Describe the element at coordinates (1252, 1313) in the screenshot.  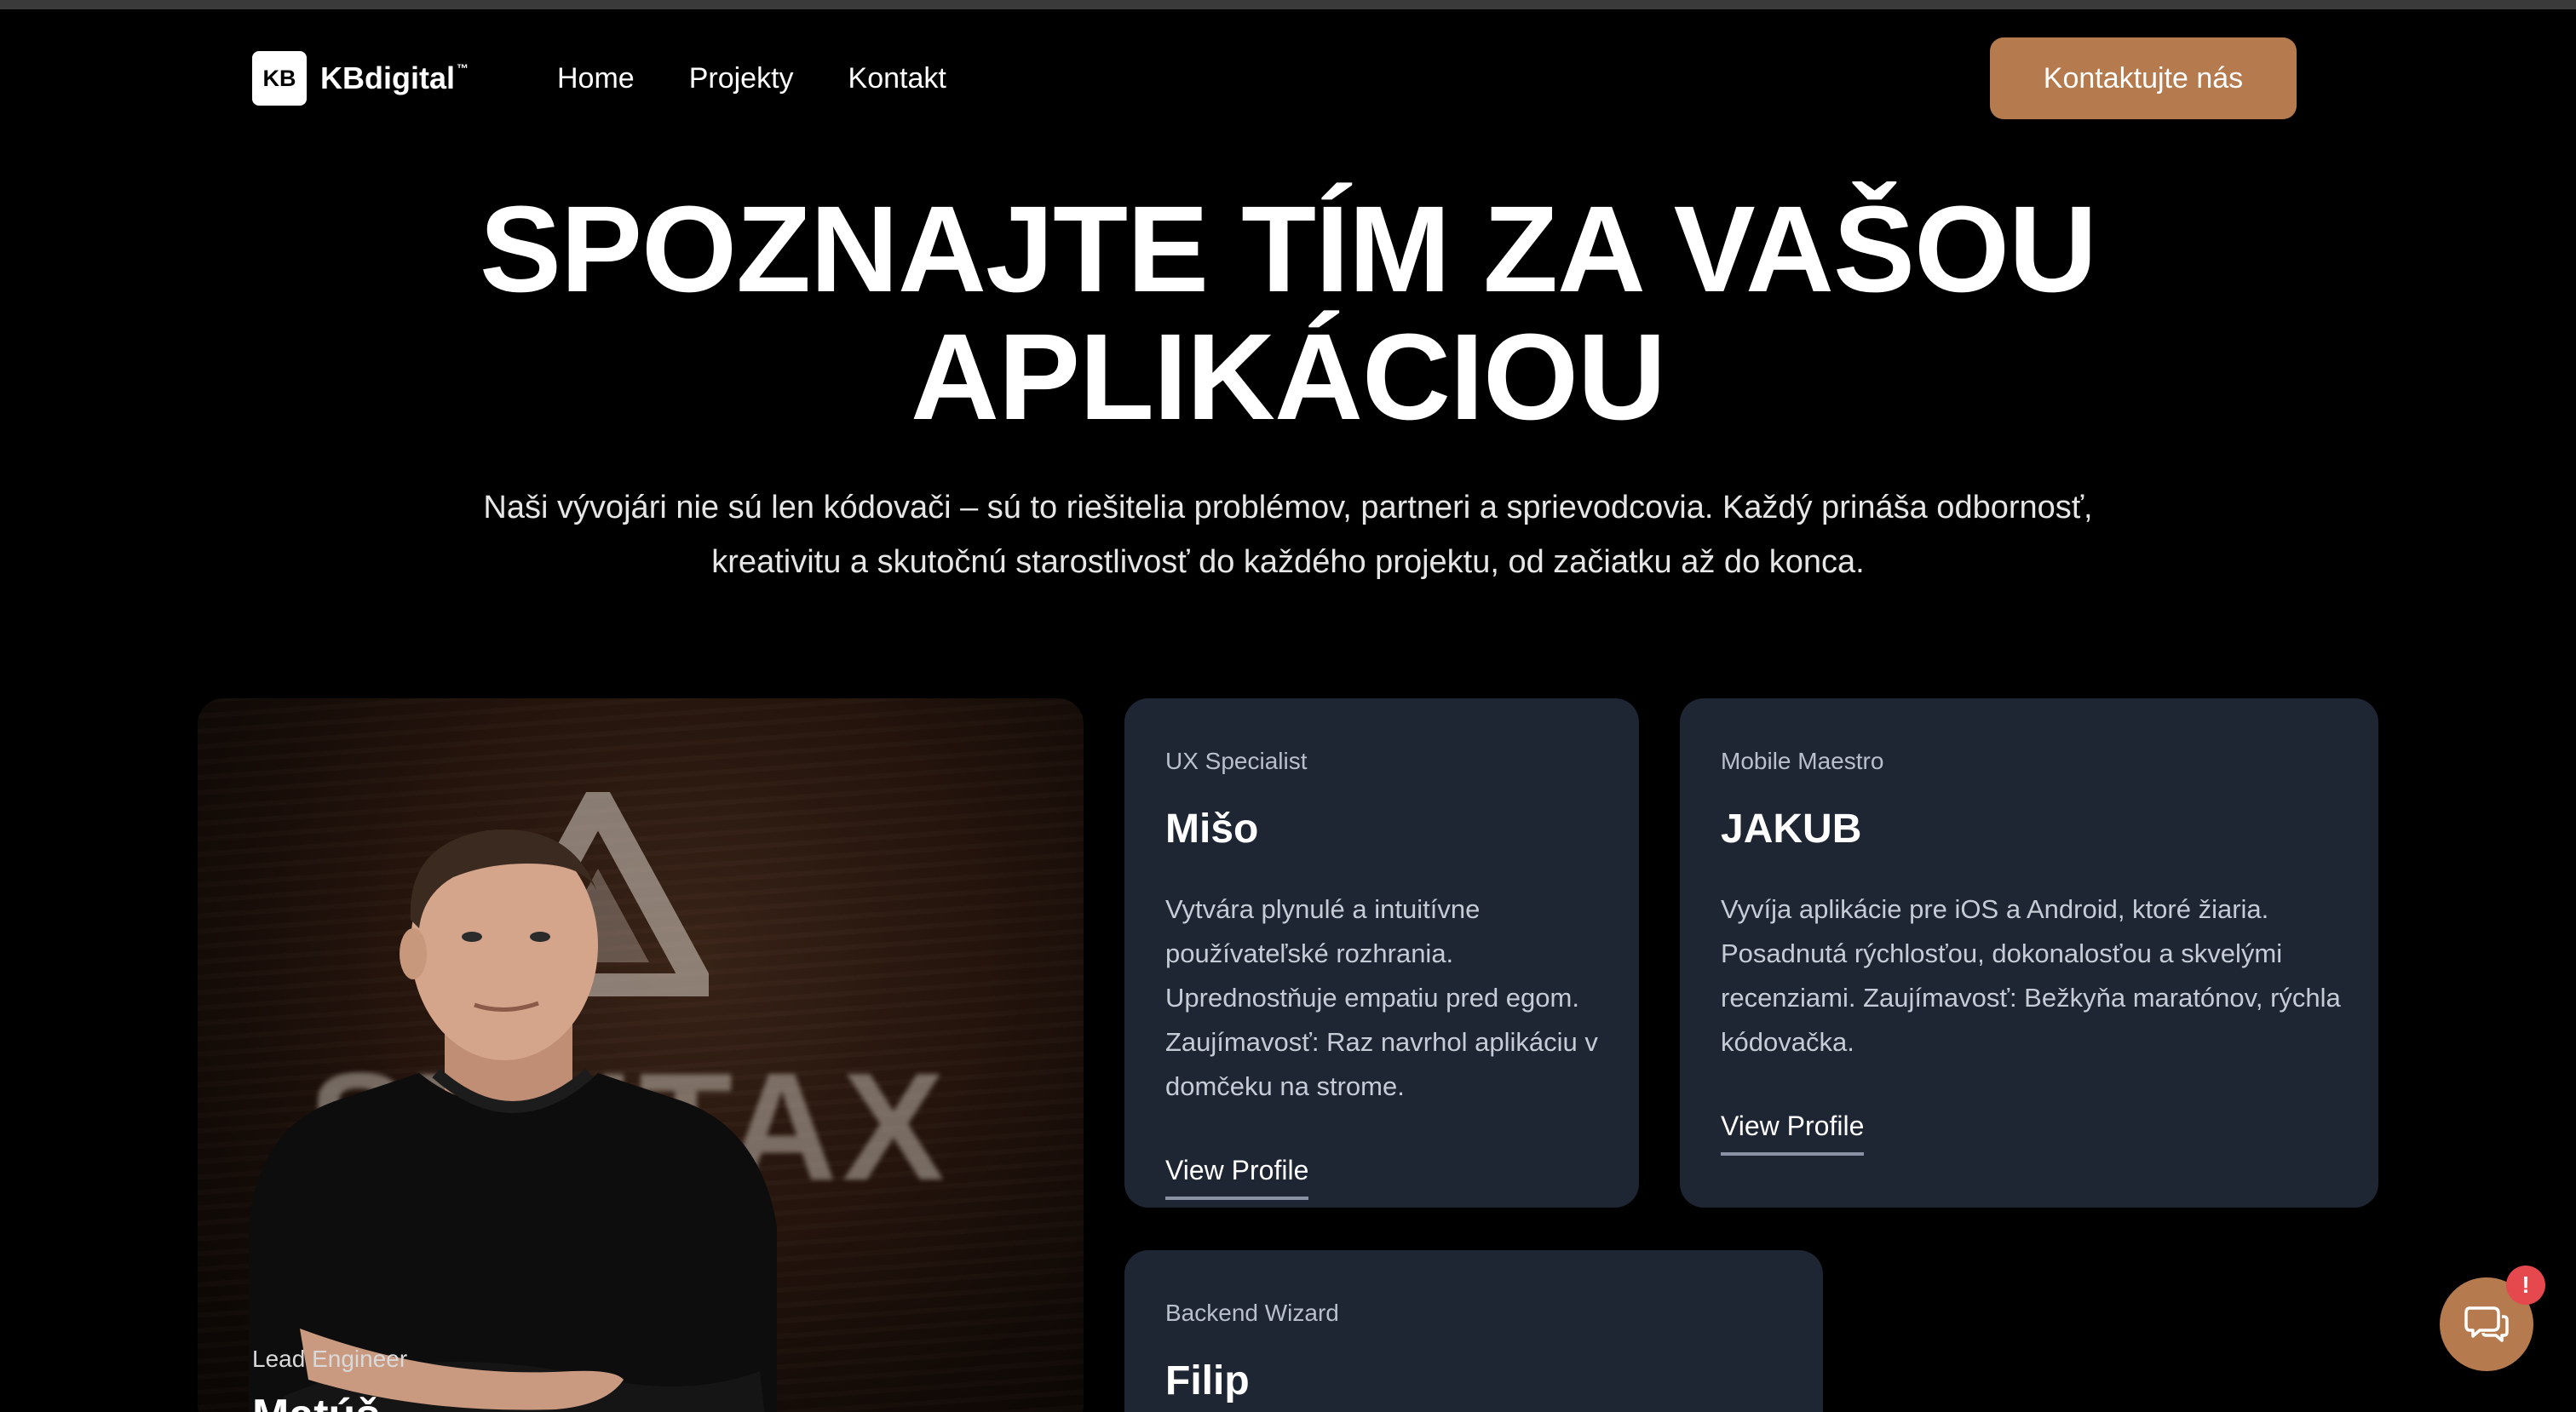
I see `member-role: Backend Wizard` at that location.